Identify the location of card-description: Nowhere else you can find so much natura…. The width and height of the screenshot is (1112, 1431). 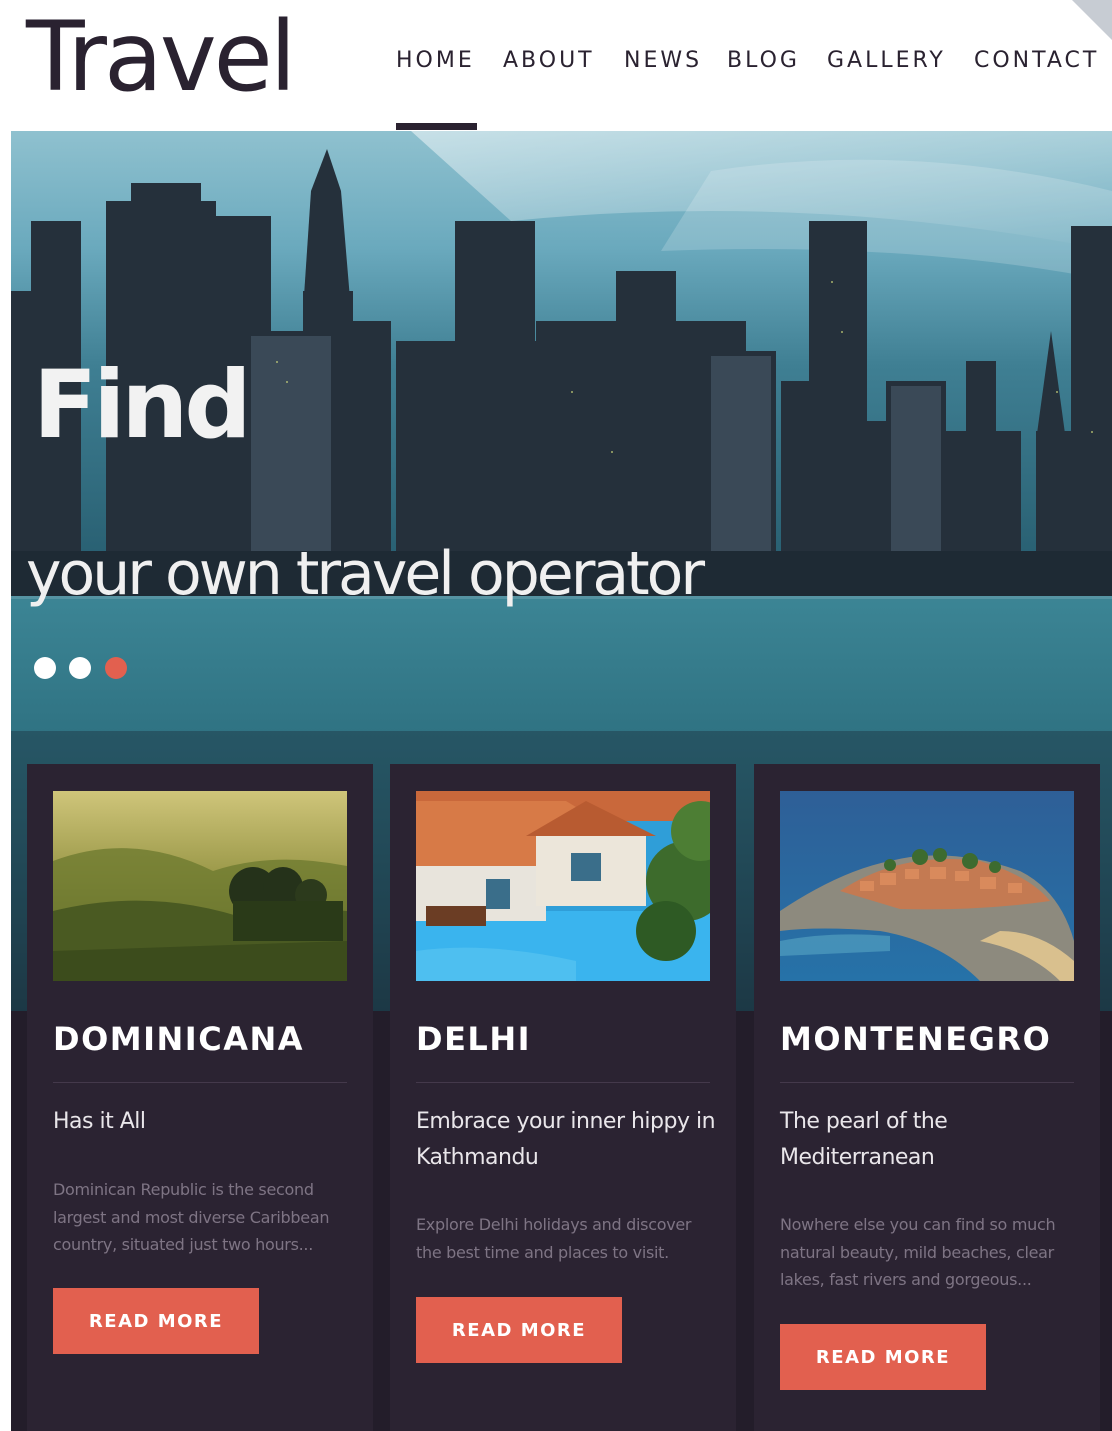
(918, 1252).